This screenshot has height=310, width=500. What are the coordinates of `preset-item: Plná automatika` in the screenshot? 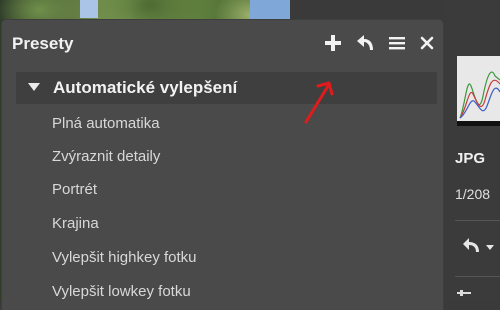 It's located at (106, 123).